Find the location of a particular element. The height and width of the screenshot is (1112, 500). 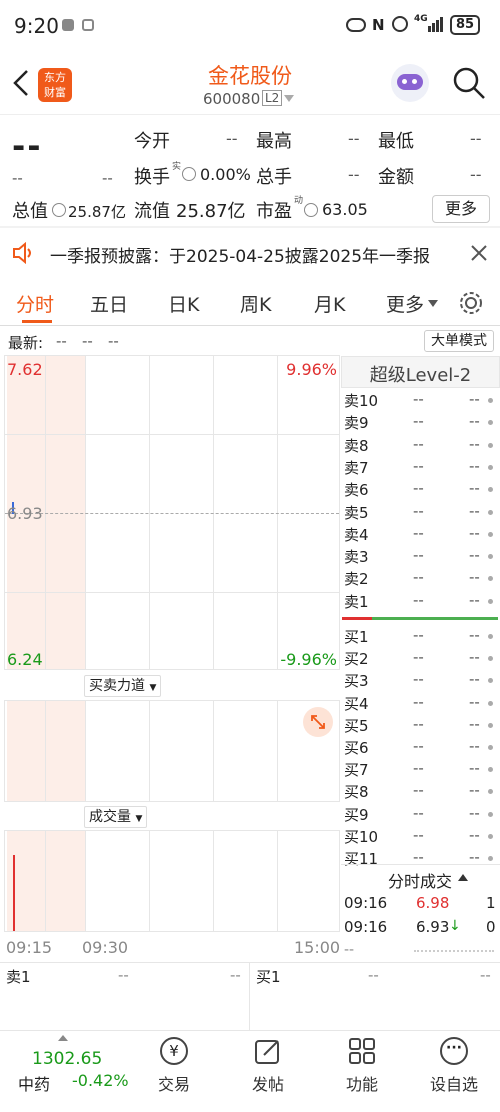

buy-level-row: 买8 -- -- is located at coordinates (421, 792).